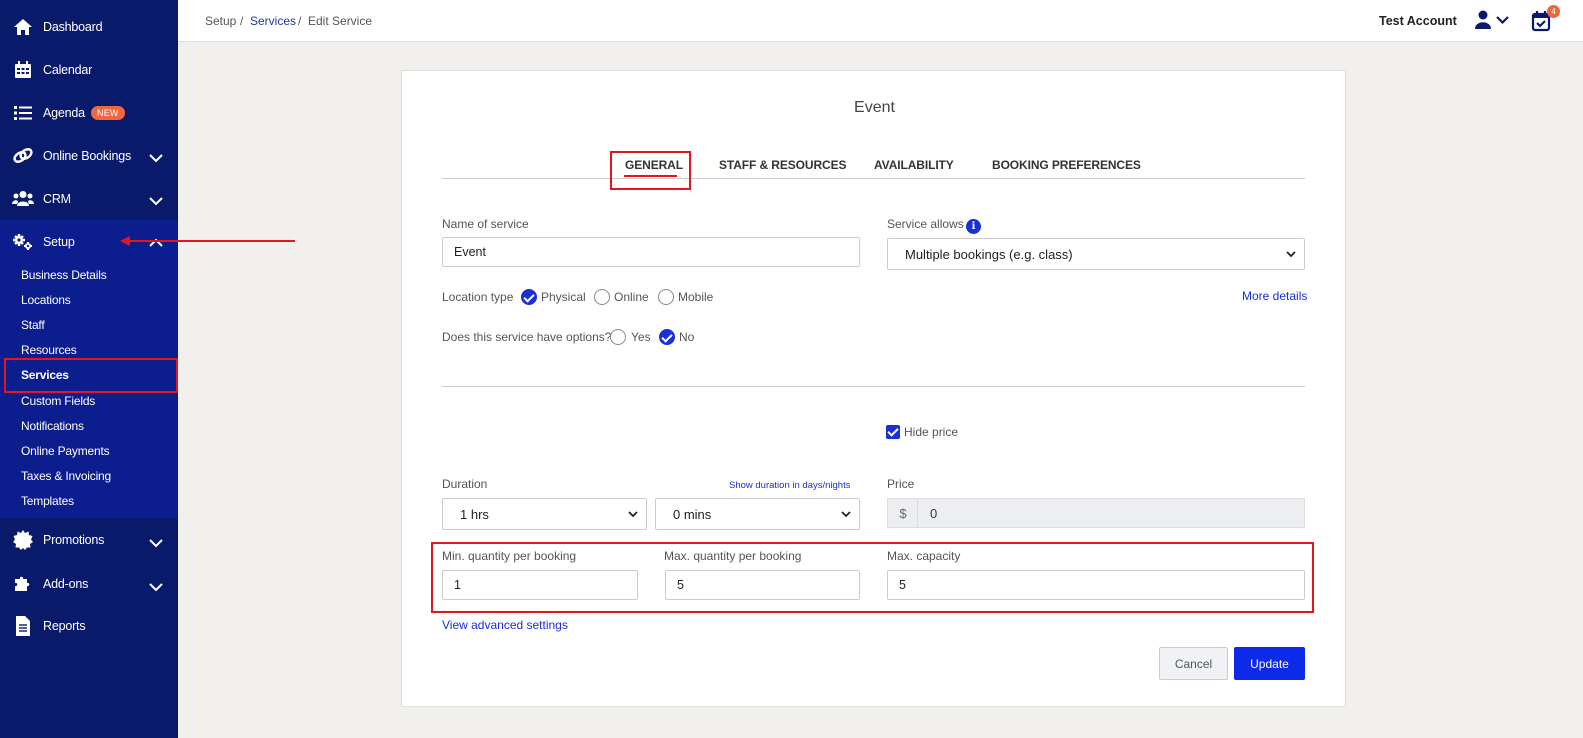 Image resolution: width=1583 pixels, height=738 pixels. What do you see at coordinates (687, 337) in the screenshot?
I see `options-no-label: No` at bounding box center [687, 337].